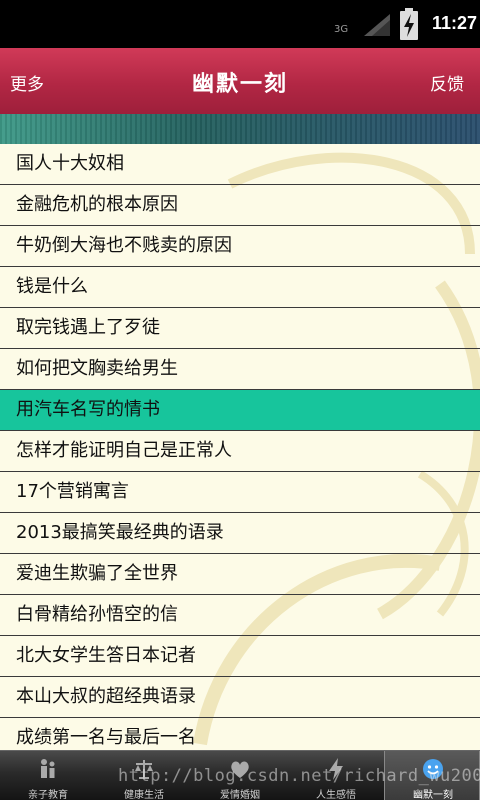 The width and height of the screenshot is (480, 800). I want to click on tab-life: 人生感悟, so click(336, 775).